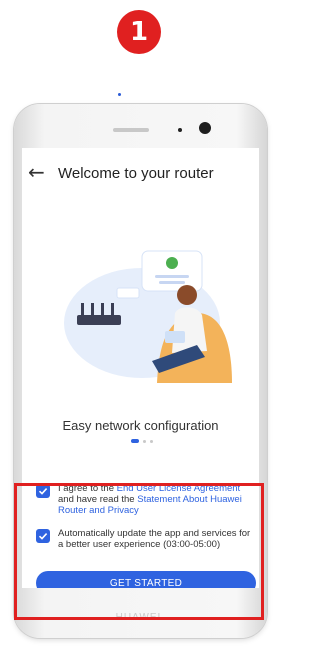 This screenshot has width=320, height=646. I want to click on page-title: Welcome to your router, so click(136, 173).